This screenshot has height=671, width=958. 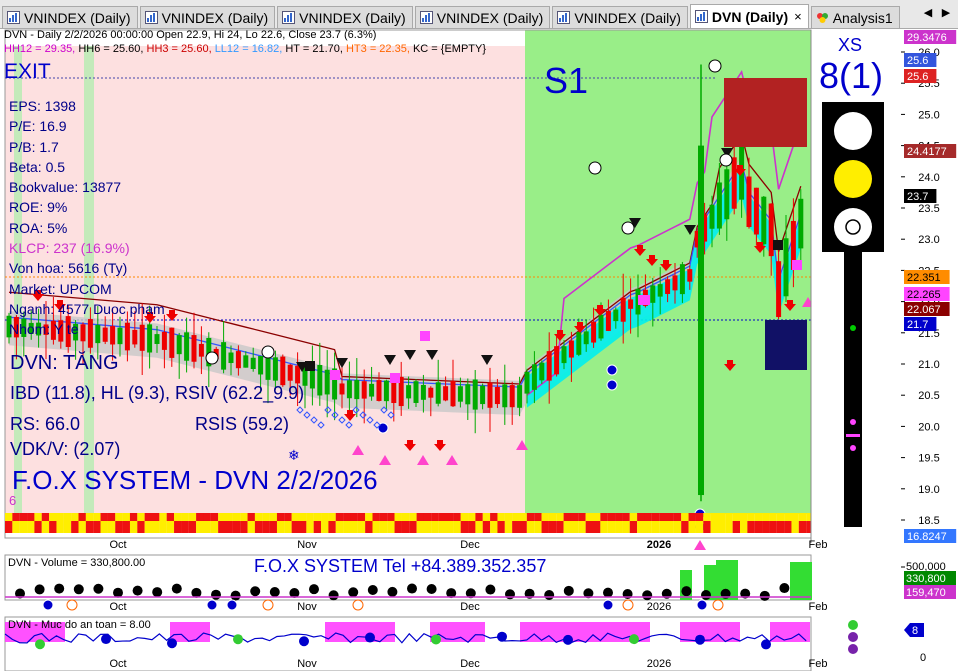 I want to click on price-tick-label: 19.0, so click(x=928, y=490).